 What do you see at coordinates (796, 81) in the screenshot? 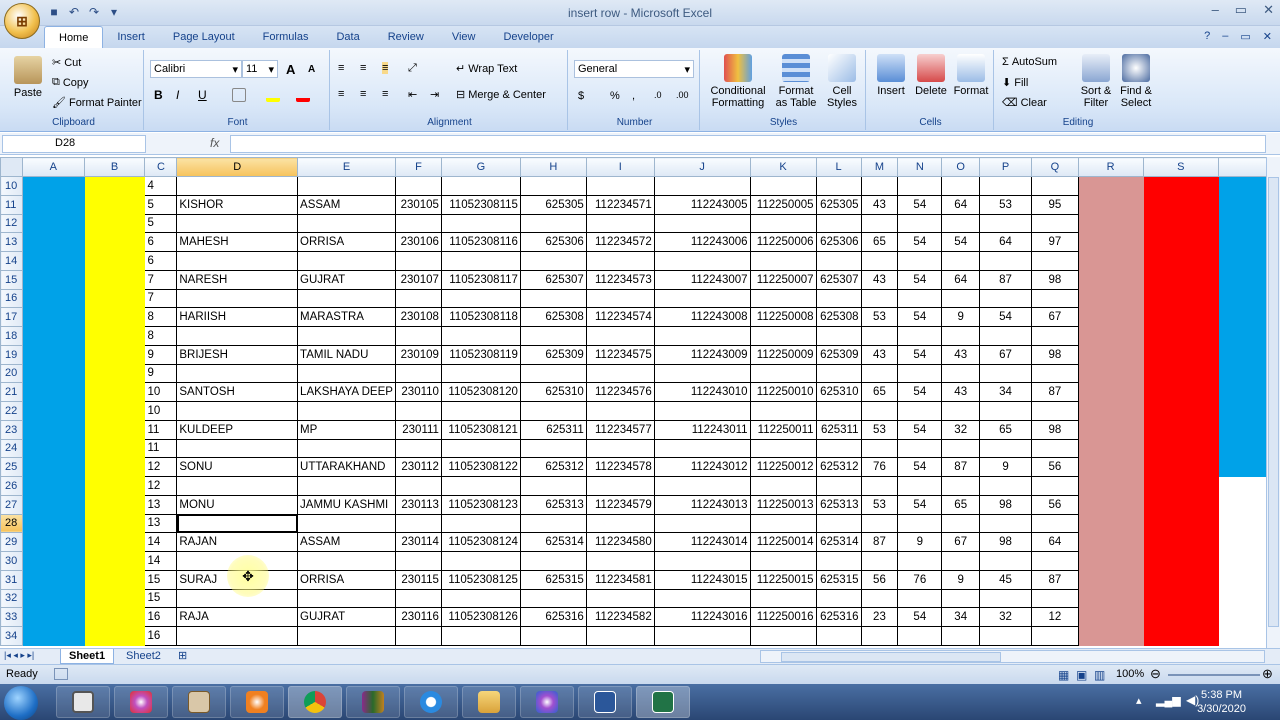
I see `format-as-table-button: Format as Table` at bounding box center [796, 81].